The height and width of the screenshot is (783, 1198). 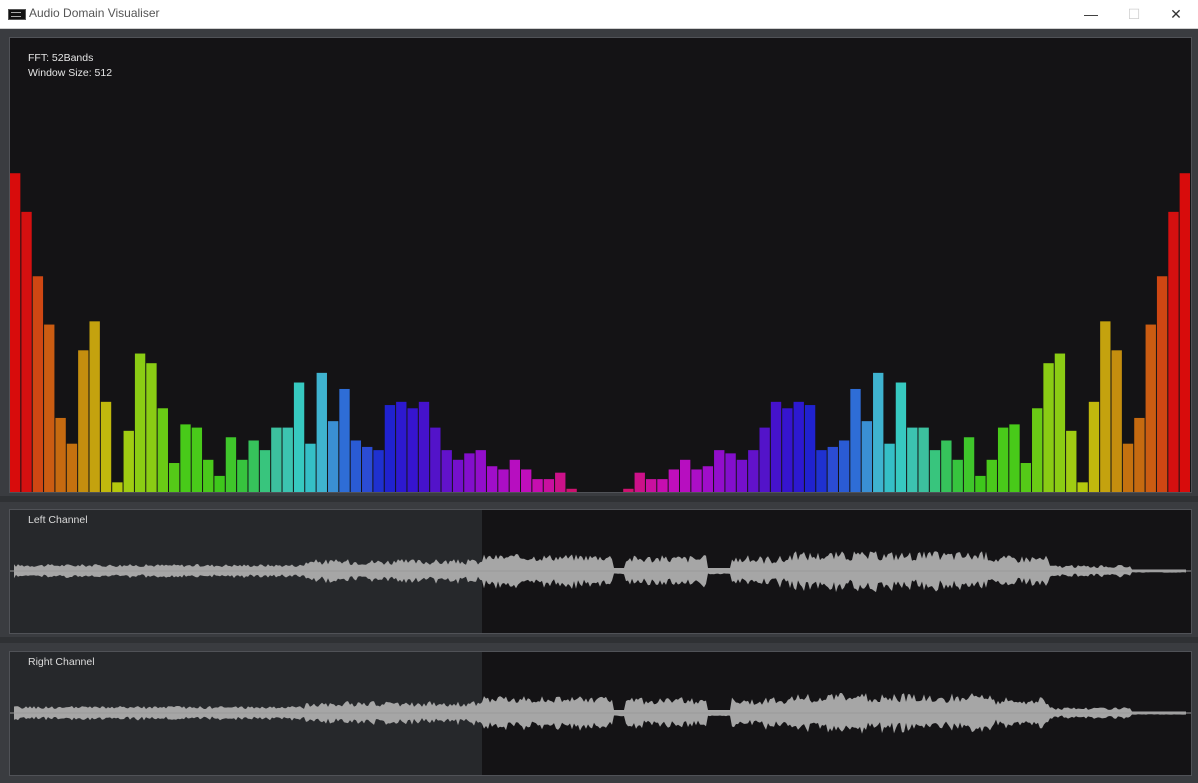 I want to click on app-icon, so click(x=17, y=14).